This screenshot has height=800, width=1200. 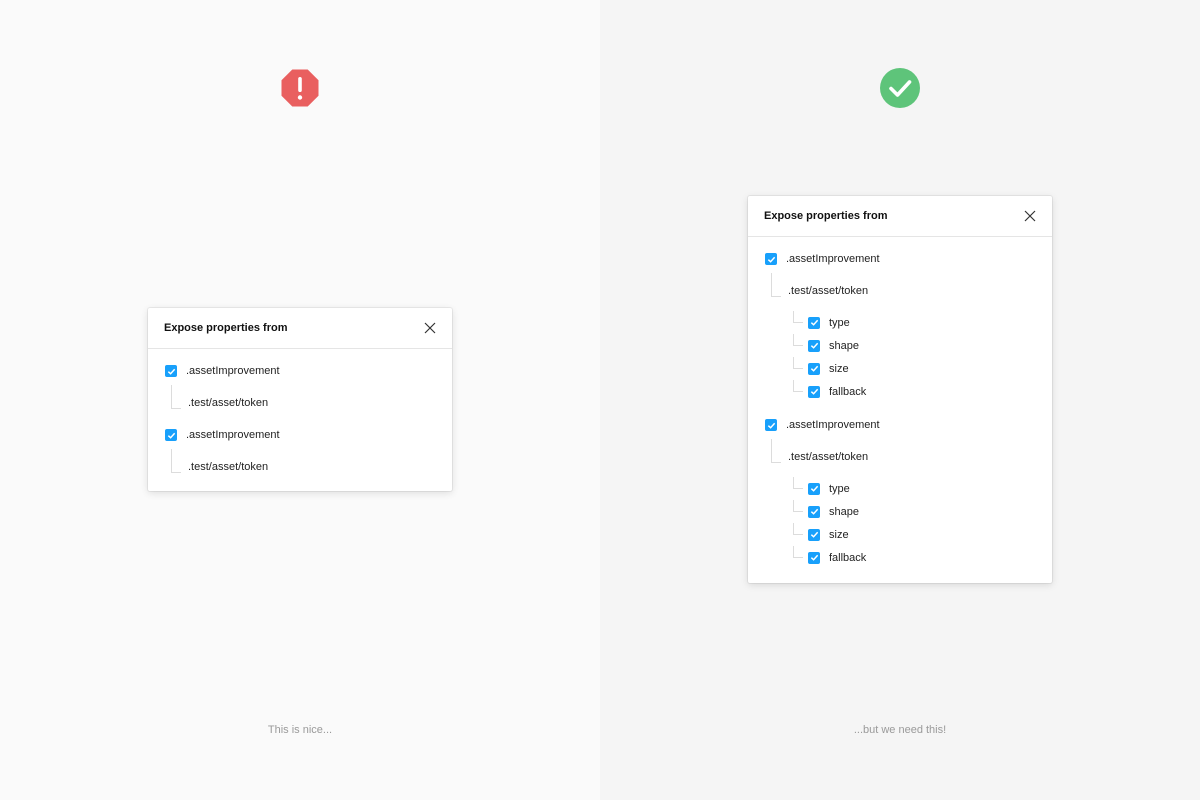 I want to click on alert-octagon-icon, so click(x=300, y=88).